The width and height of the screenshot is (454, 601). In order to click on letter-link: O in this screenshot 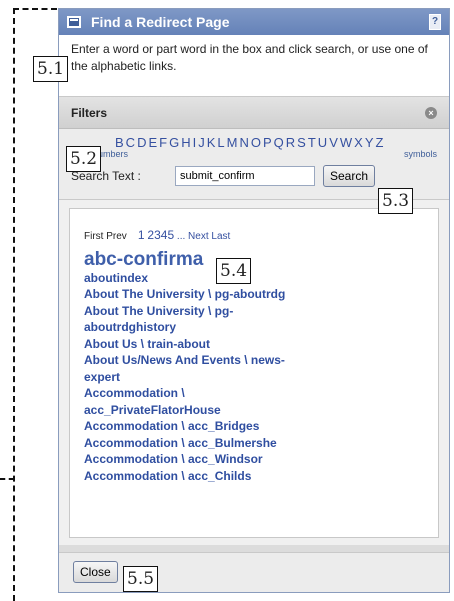, I will do `click(256, 142)`.